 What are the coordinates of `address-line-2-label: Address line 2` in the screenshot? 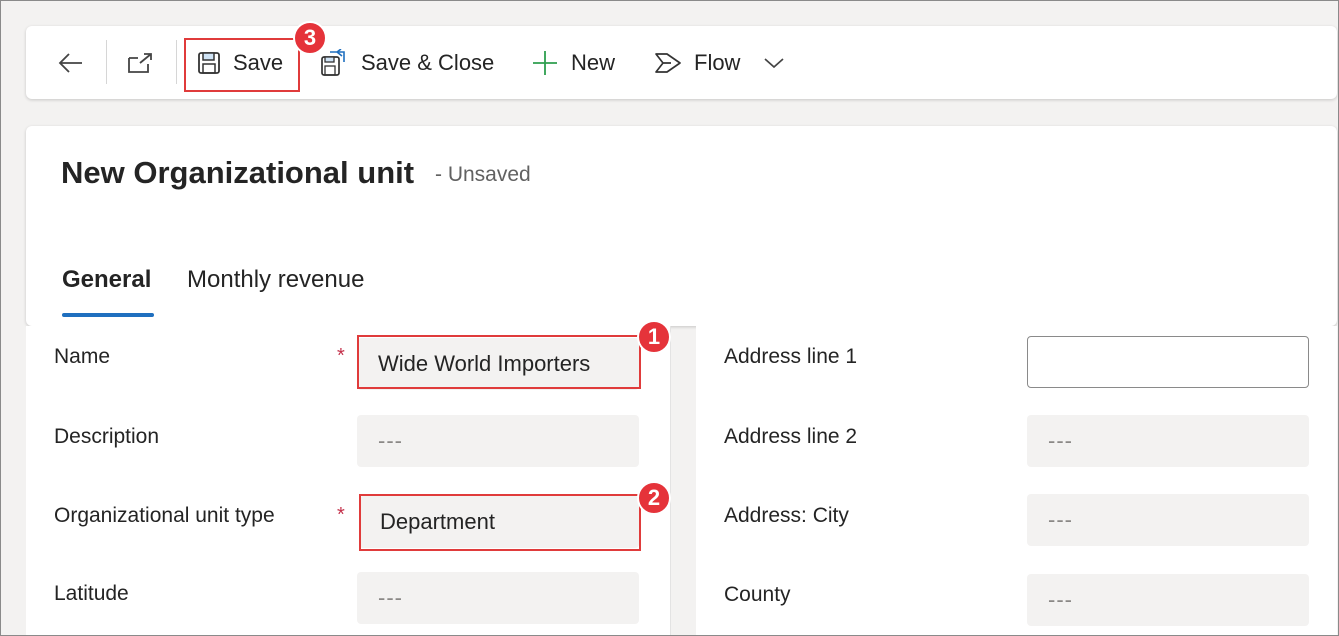 It's located at (791, 436).